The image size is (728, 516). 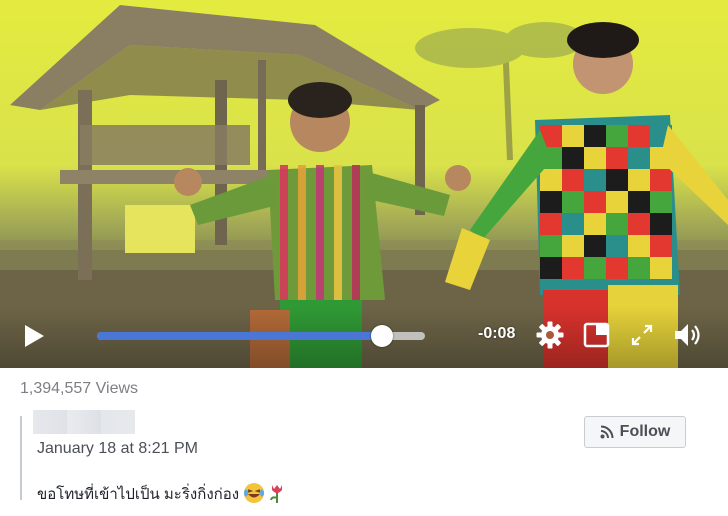 I want to click on fullscreen-button, so click(x=642, y=335).